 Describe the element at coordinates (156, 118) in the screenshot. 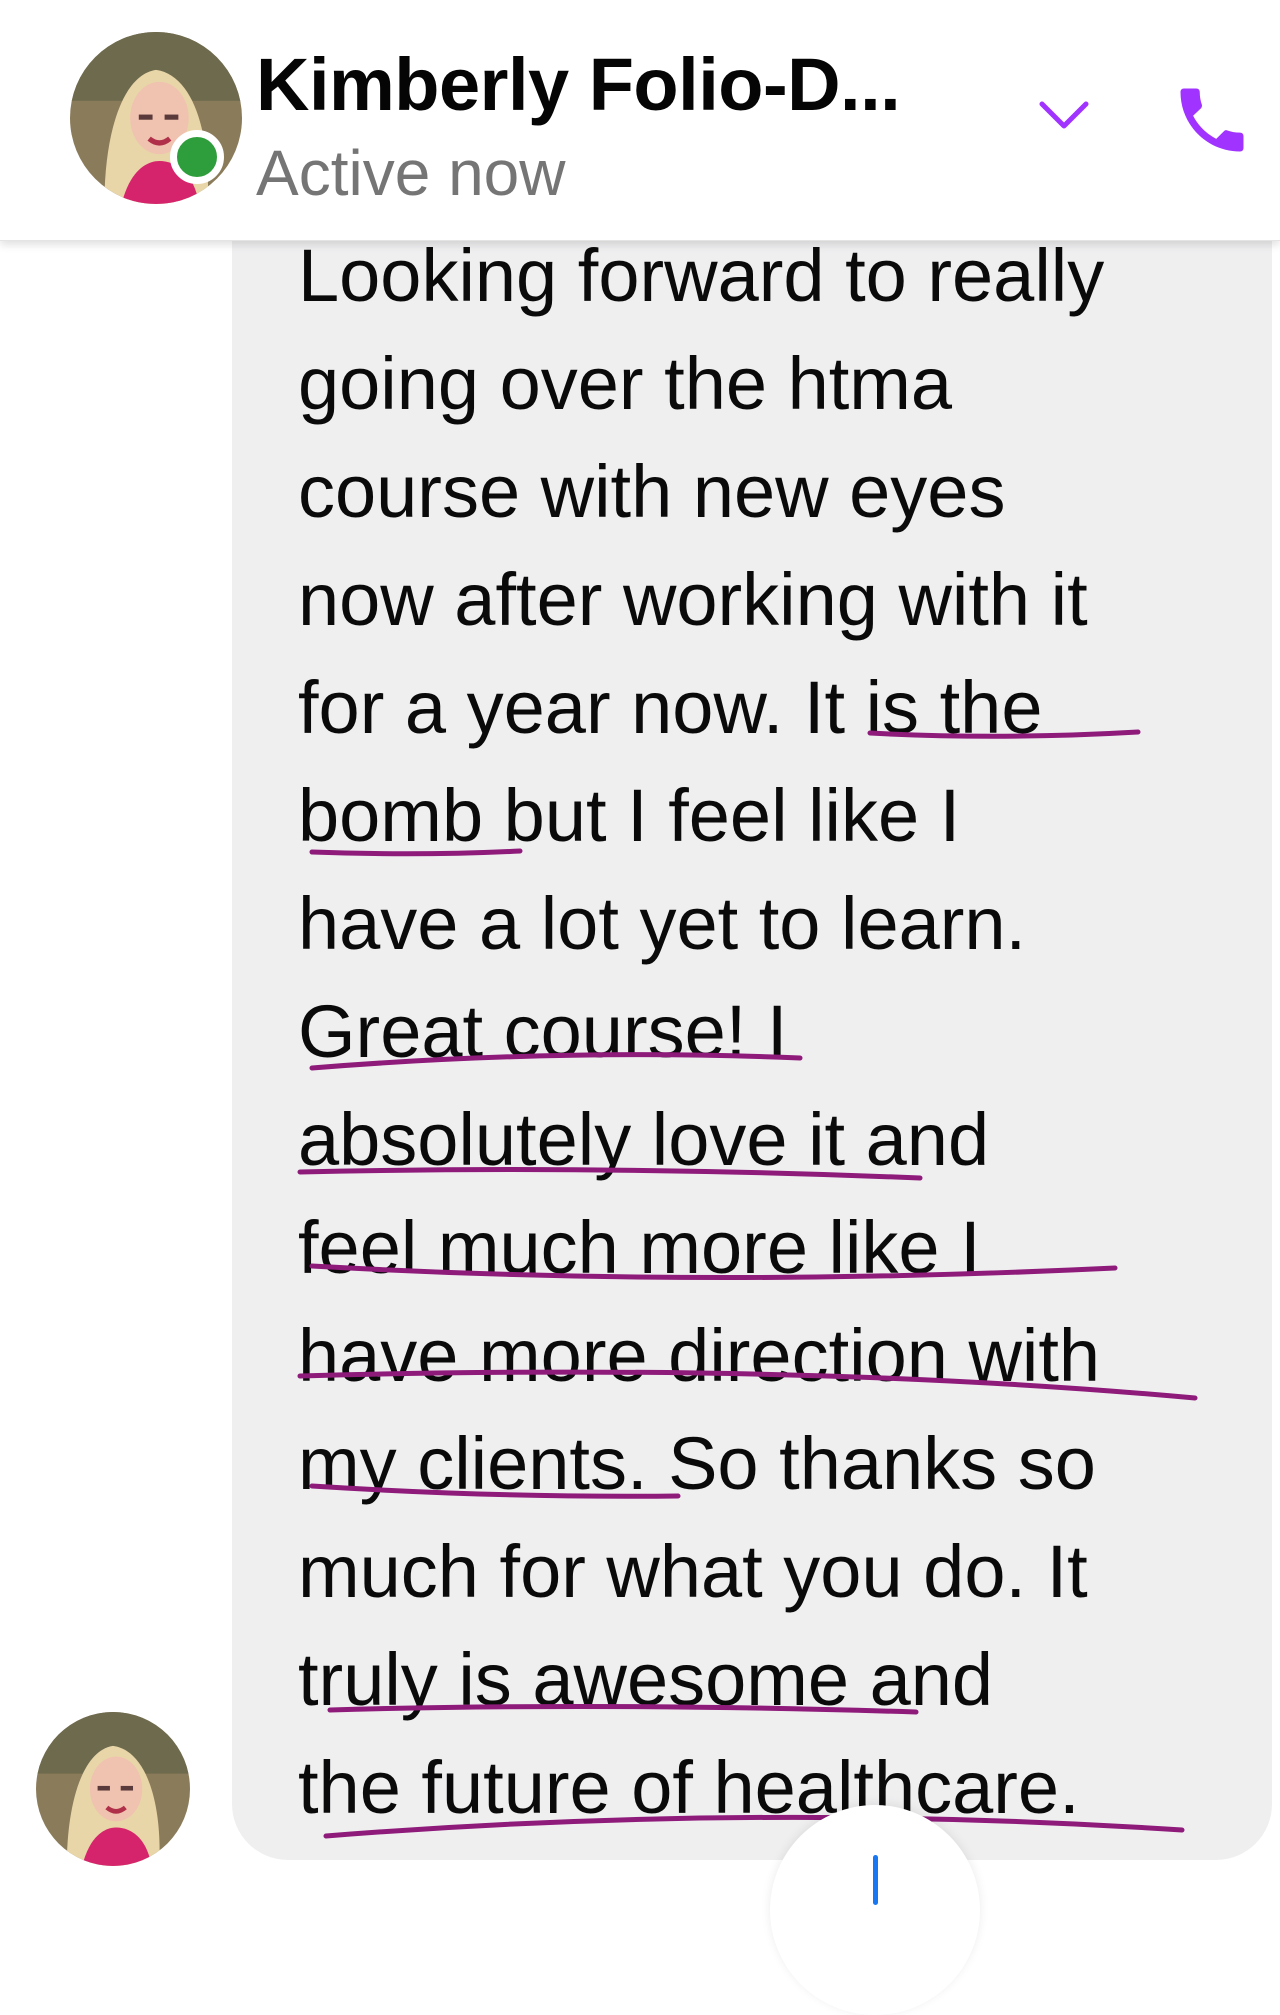

I see `contact-avatar` at that location.